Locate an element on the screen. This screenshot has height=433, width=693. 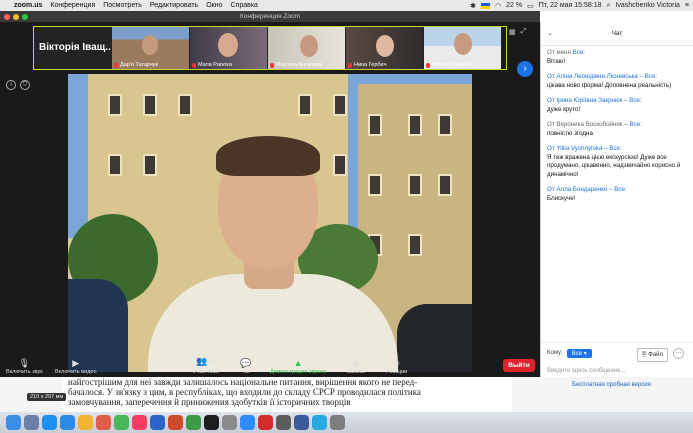
reactions-icon: ☺ is located at coordinates (397, 363).